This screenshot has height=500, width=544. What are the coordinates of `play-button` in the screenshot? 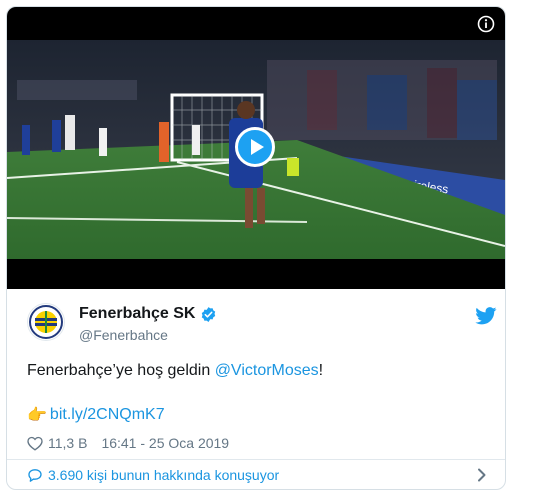 It's located at (255, 147).